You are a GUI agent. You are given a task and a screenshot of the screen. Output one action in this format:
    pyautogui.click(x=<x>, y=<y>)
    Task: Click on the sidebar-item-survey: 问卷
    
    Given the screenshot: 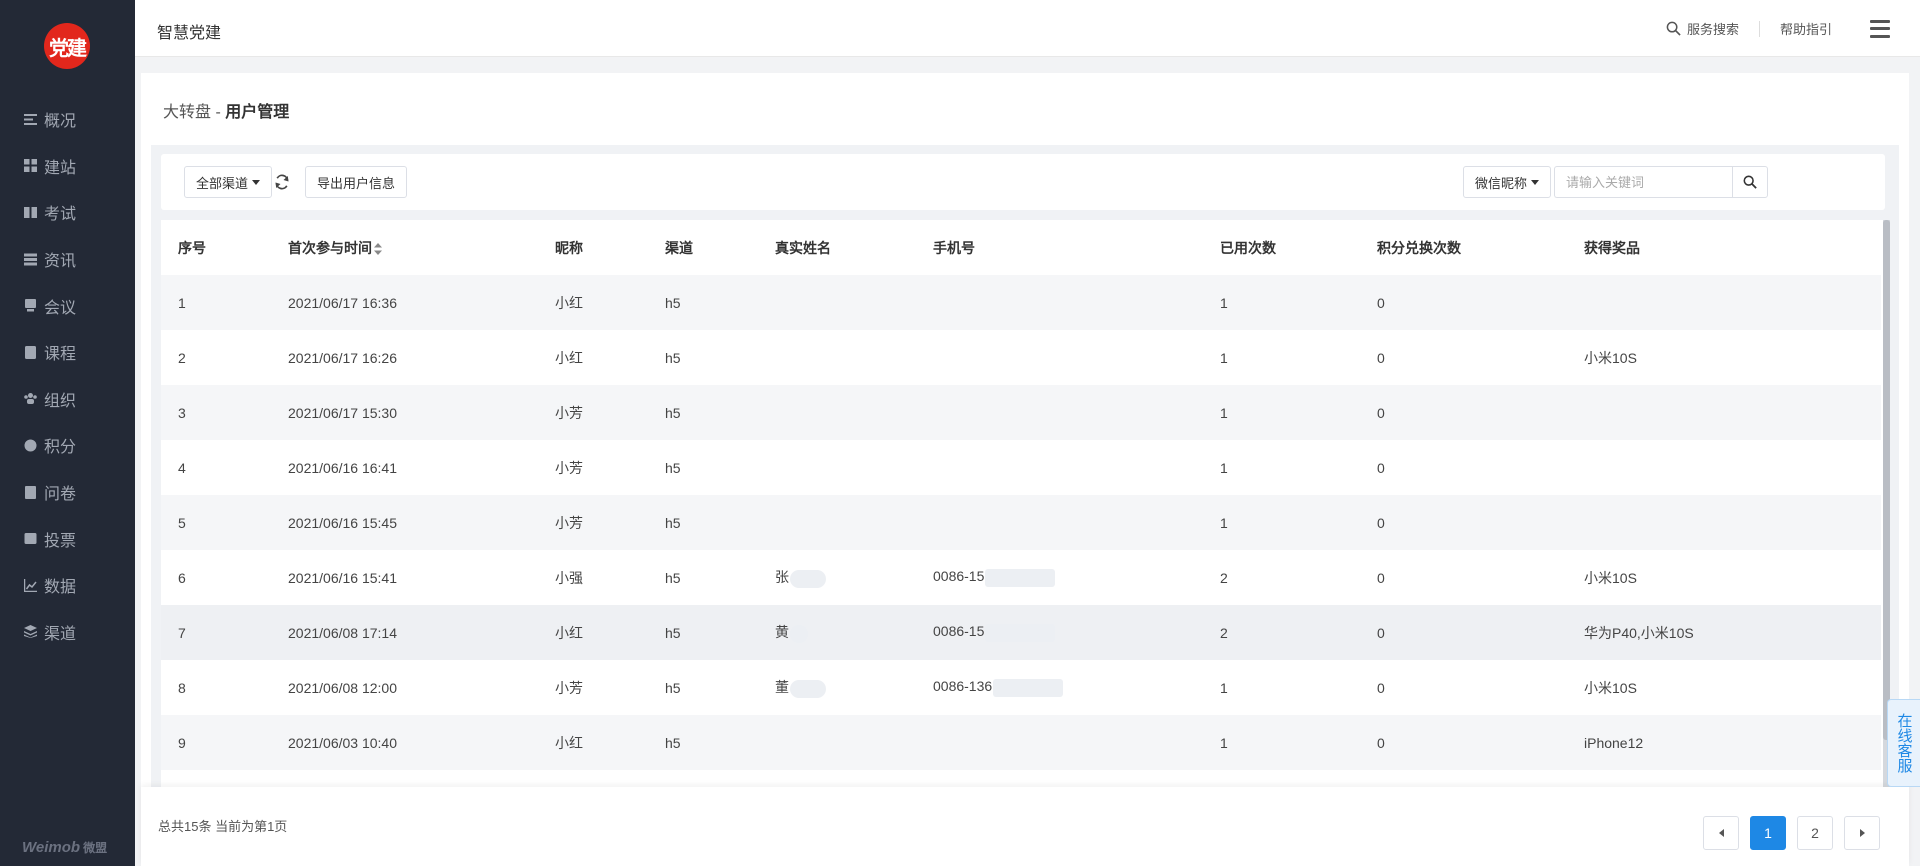 What is the action you would take?
    pyautogui.click(x=67, y=492)
    